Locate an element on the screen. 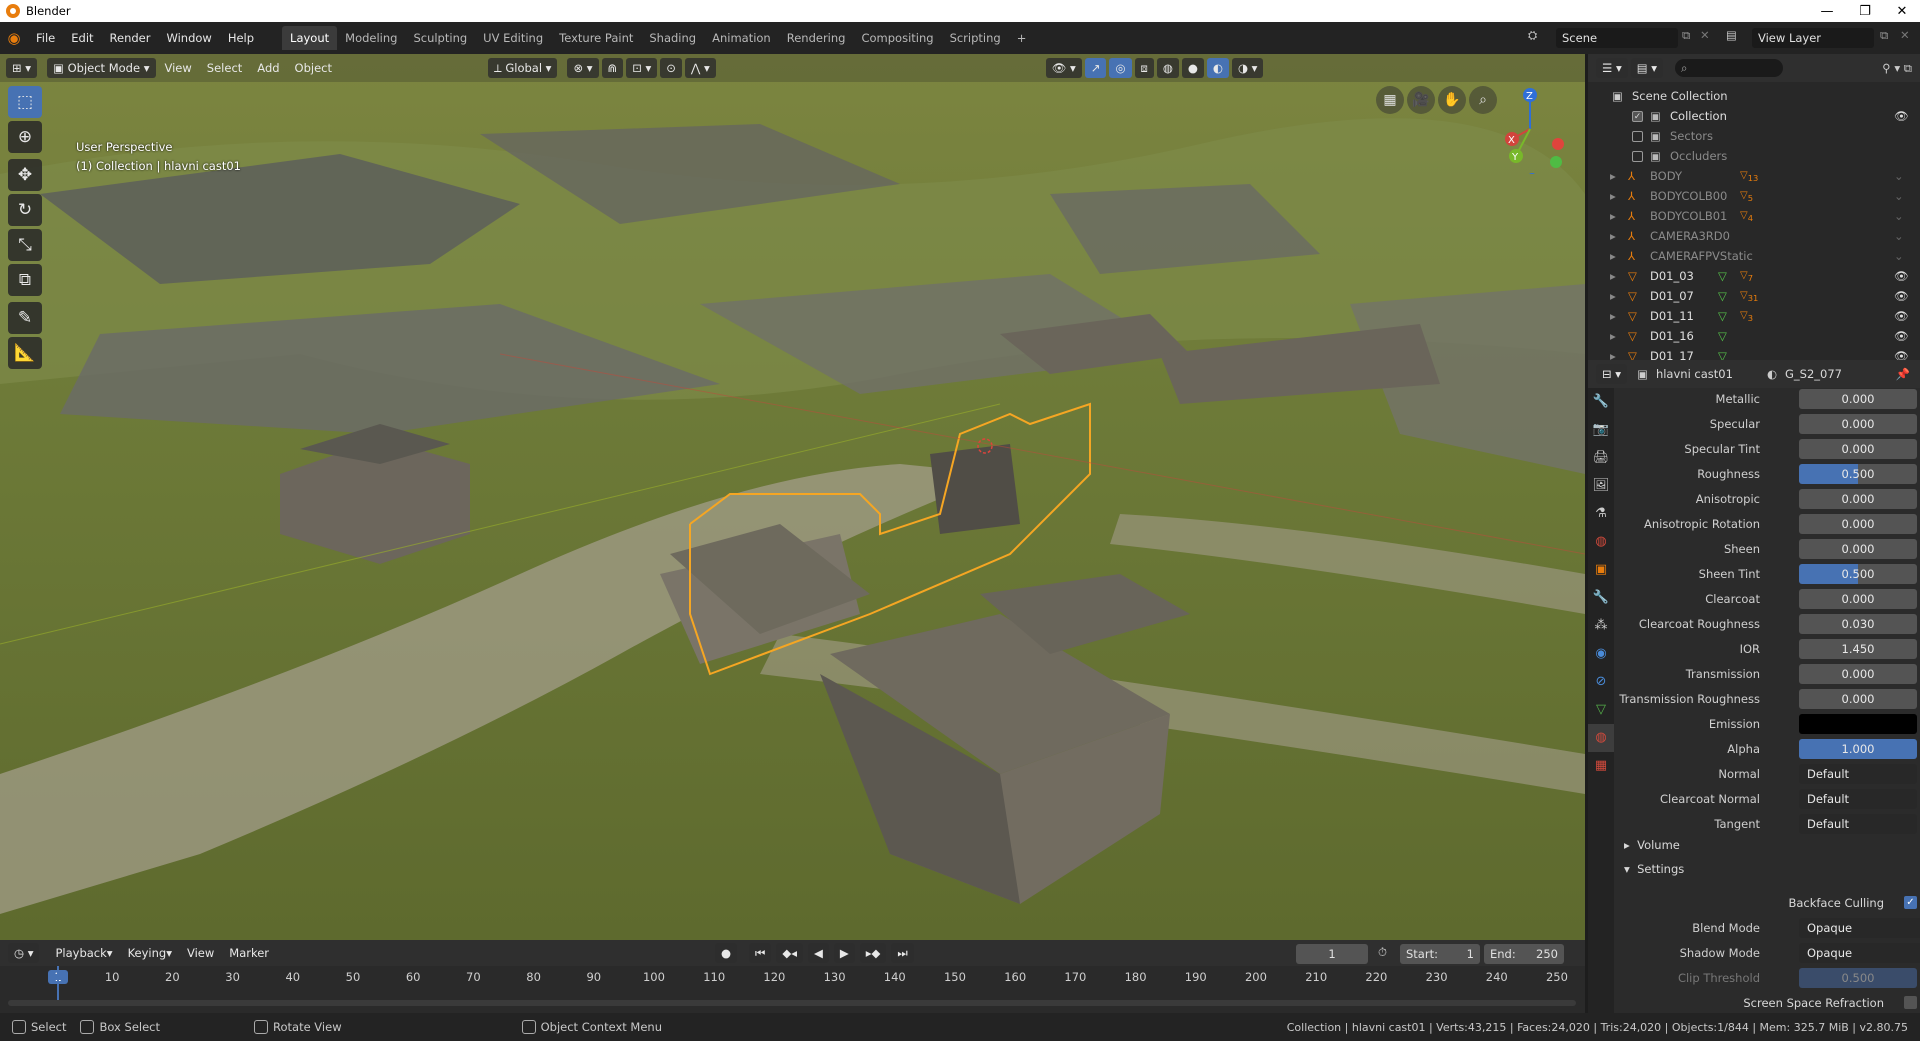 This screenshot has height=1041, width=1920. shading-rendered-icon: ◑ ▾ is located at coordinates (1247, 68).